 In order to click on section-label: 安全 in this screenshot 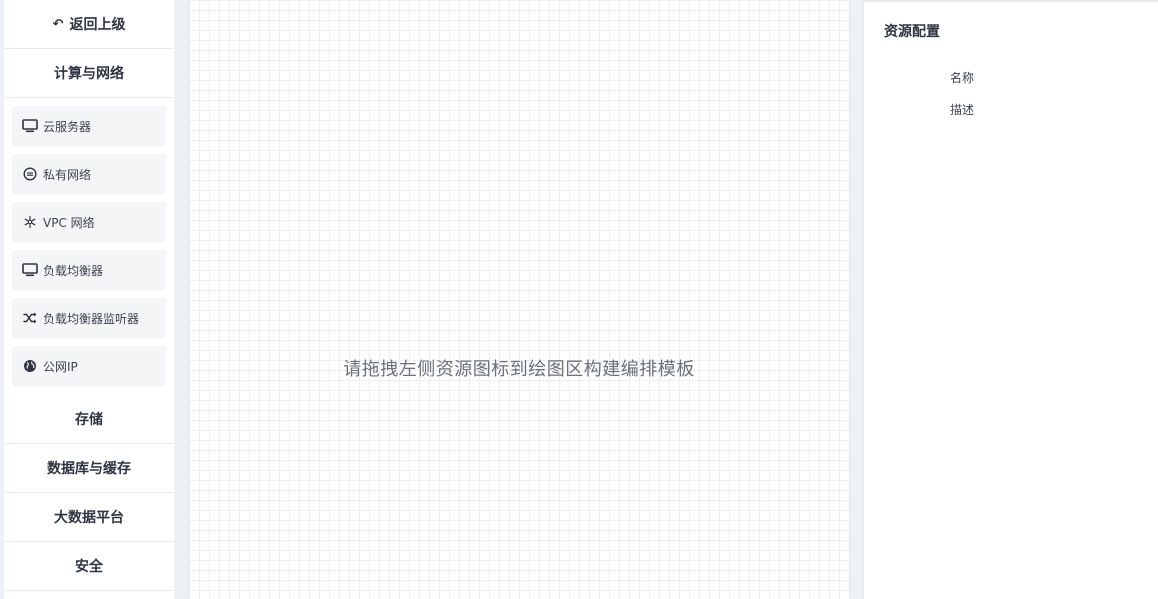, I will do `click(89, 567)`.